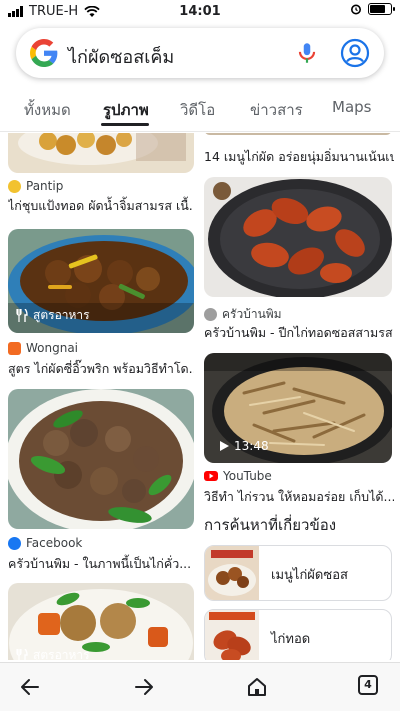 The width and height of the screenshot is (400, 711). I want to click on related-search-card: ไก่ทอด, so click(298, 634).